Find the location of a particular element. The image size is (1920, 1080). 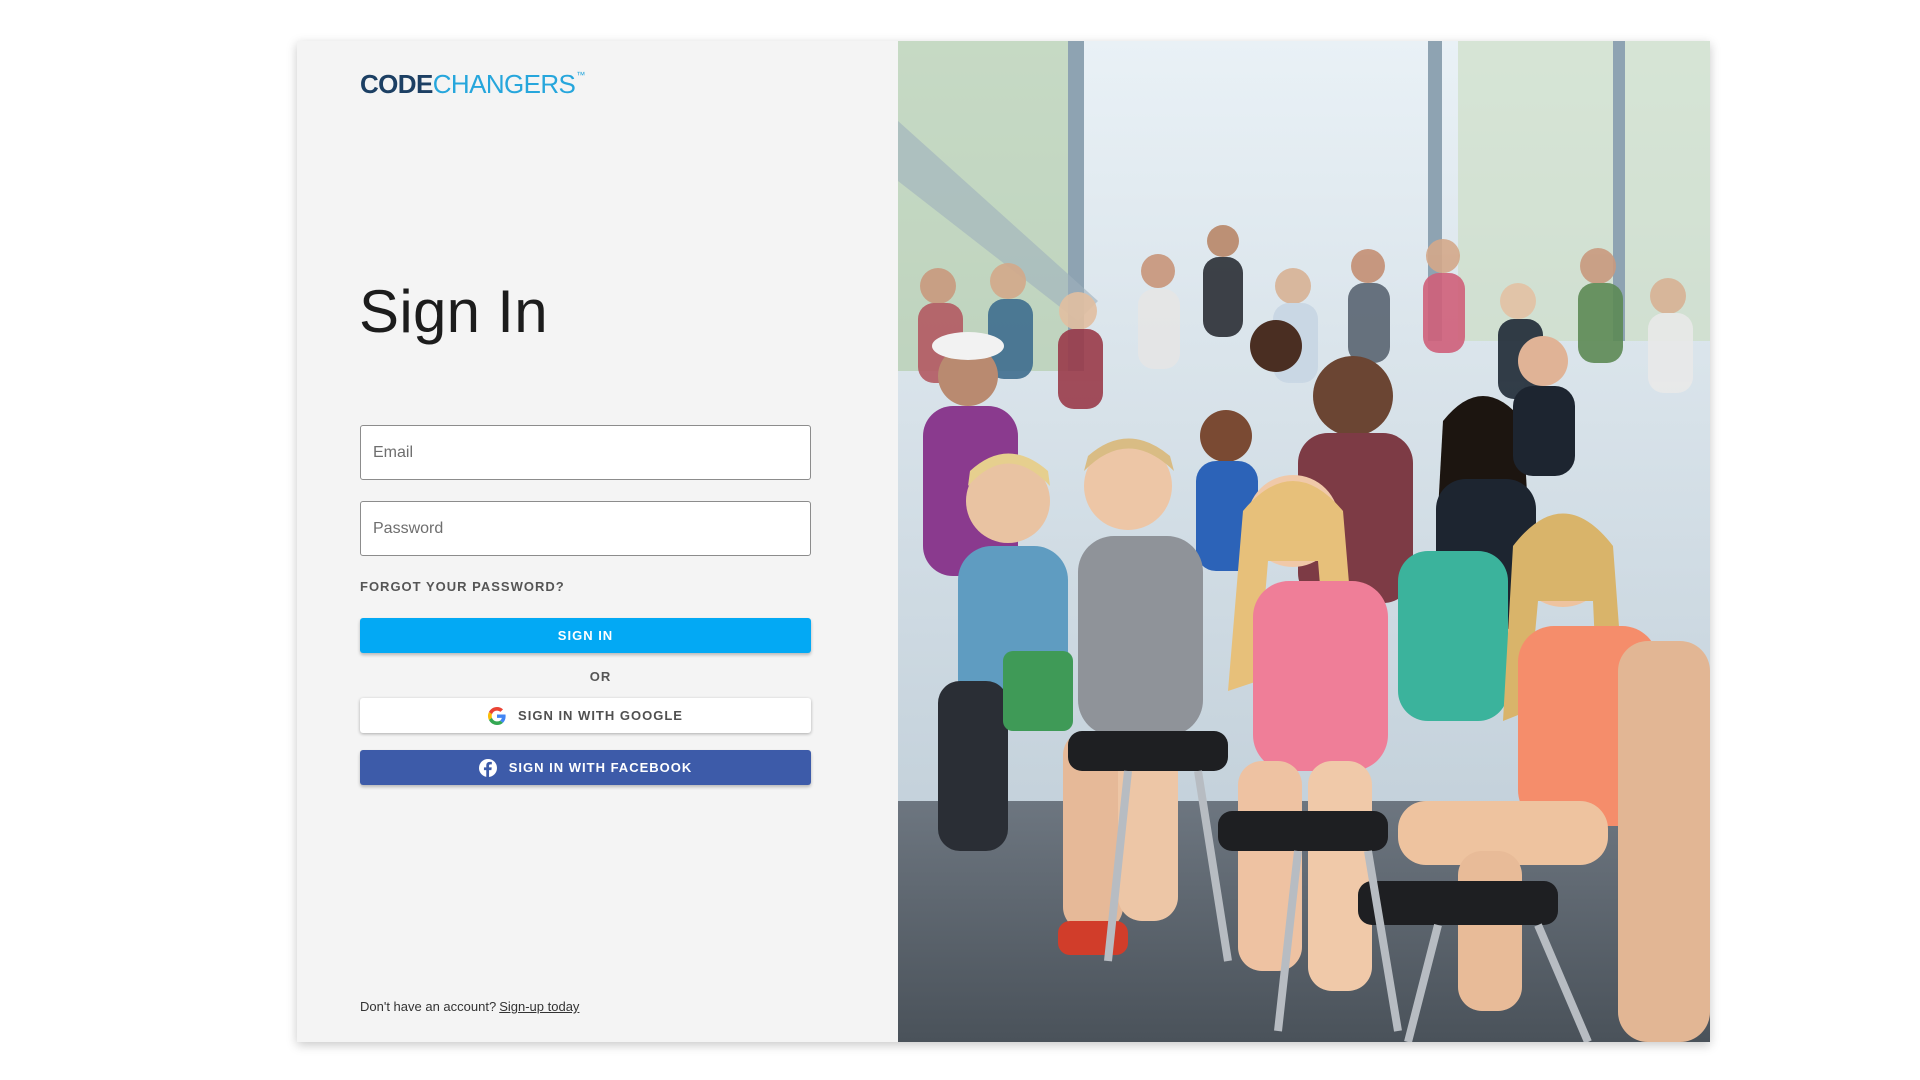

signup-prompt: Don't have an account? Sign-up today is located at coordinates (469, 1006).